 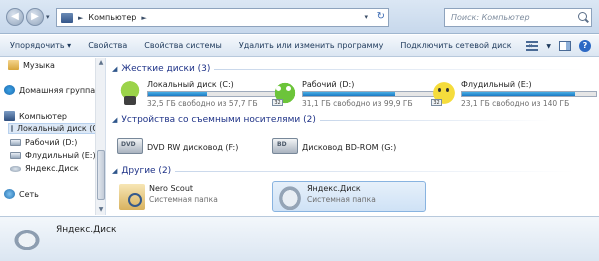 What do you see at coordinates (381, 16) in the screenshot?
I see `refresh-icon: ↻` at bounding box center [381, 16].